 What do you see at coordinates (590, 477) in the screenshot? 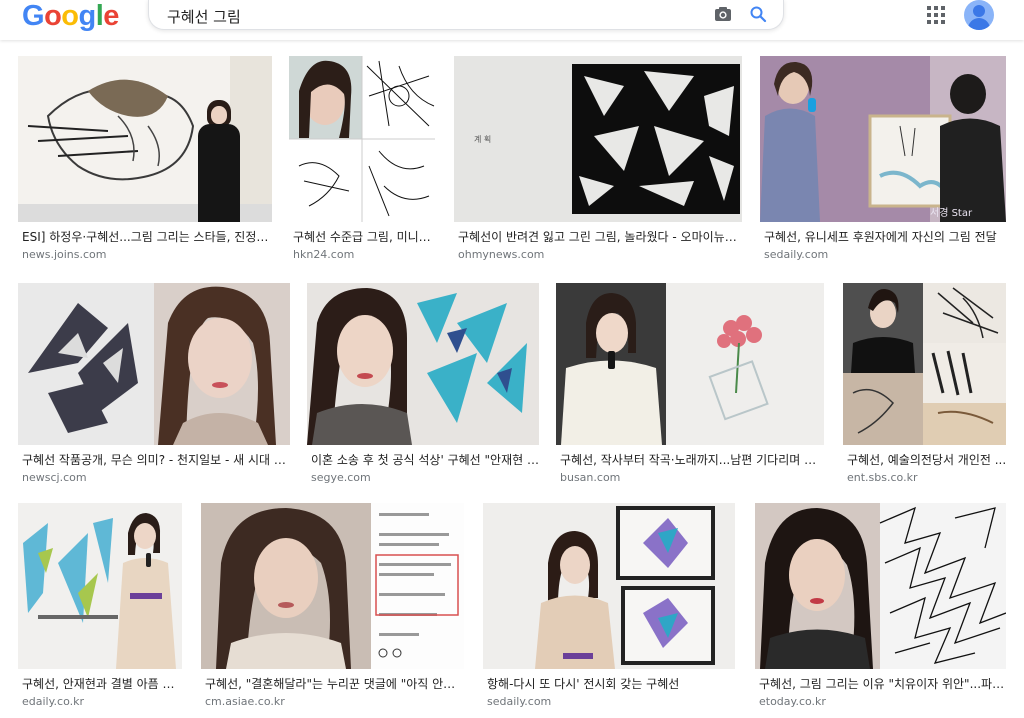
I see `result-domain: busan.com` at bounding box center [590, 477].